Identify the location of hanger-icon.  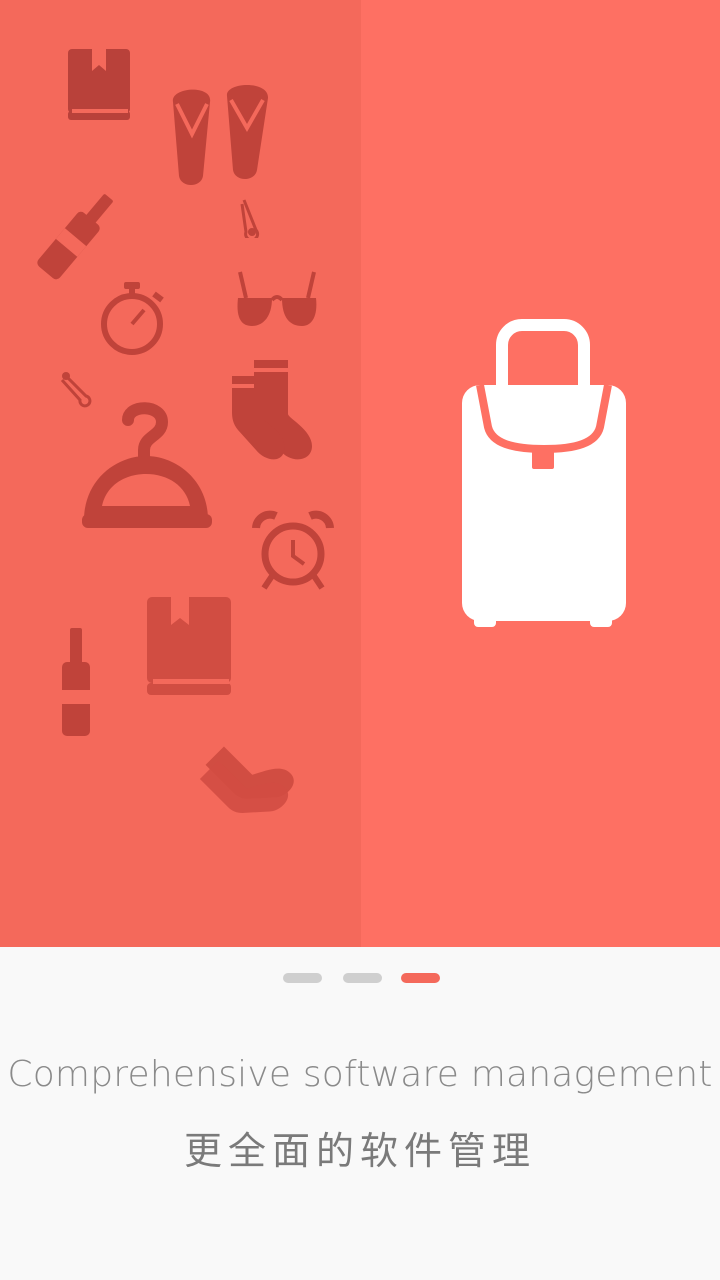
(147, 465).